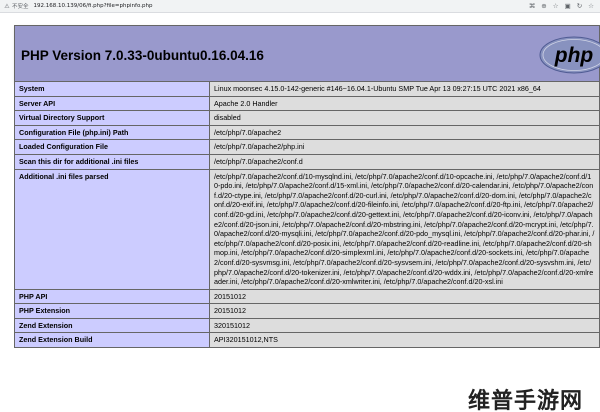  I want to click on star-icon: ☆, so click(556, 6).